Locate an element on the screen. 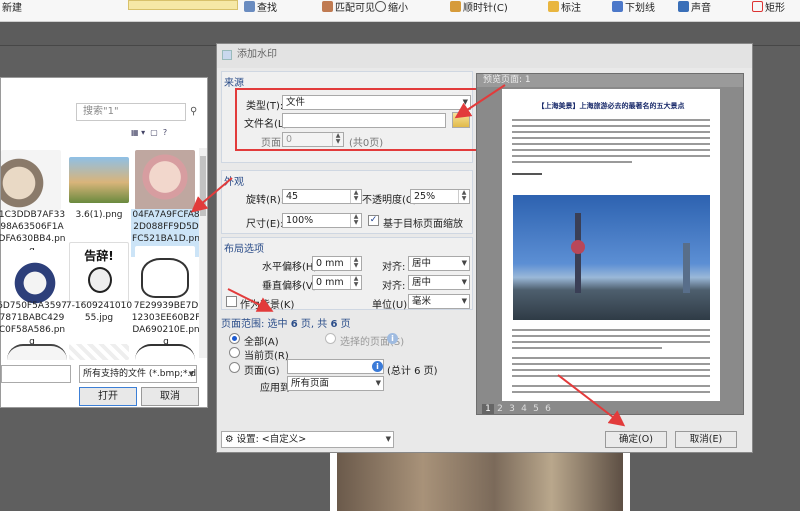  page-number: 5 is located at coordinates (536, 409).